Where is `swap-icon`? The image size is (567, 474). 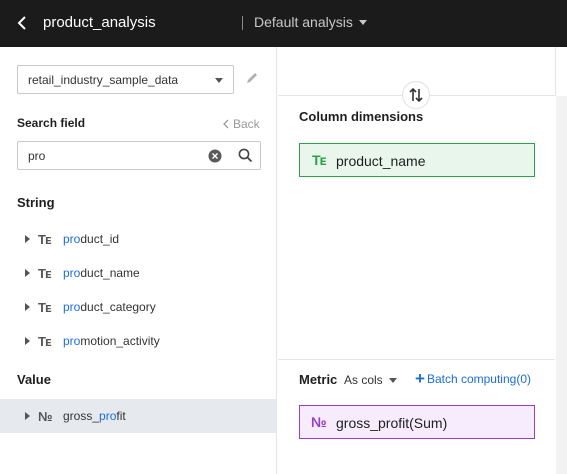
swap-icon is located at coordinates (416, 95).